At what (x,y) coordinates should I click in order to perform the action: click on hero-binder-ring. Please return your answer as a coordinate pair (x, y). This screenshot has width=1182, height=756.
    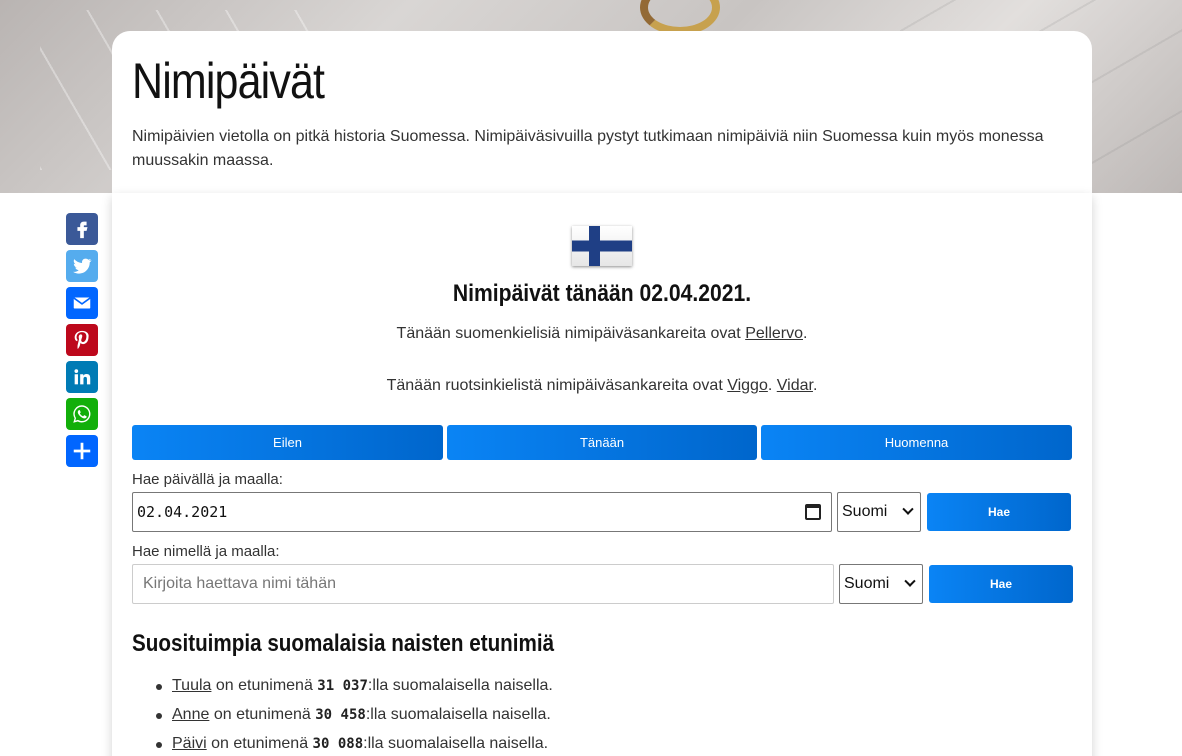
    Looking at the image, I should click on (680, 17).